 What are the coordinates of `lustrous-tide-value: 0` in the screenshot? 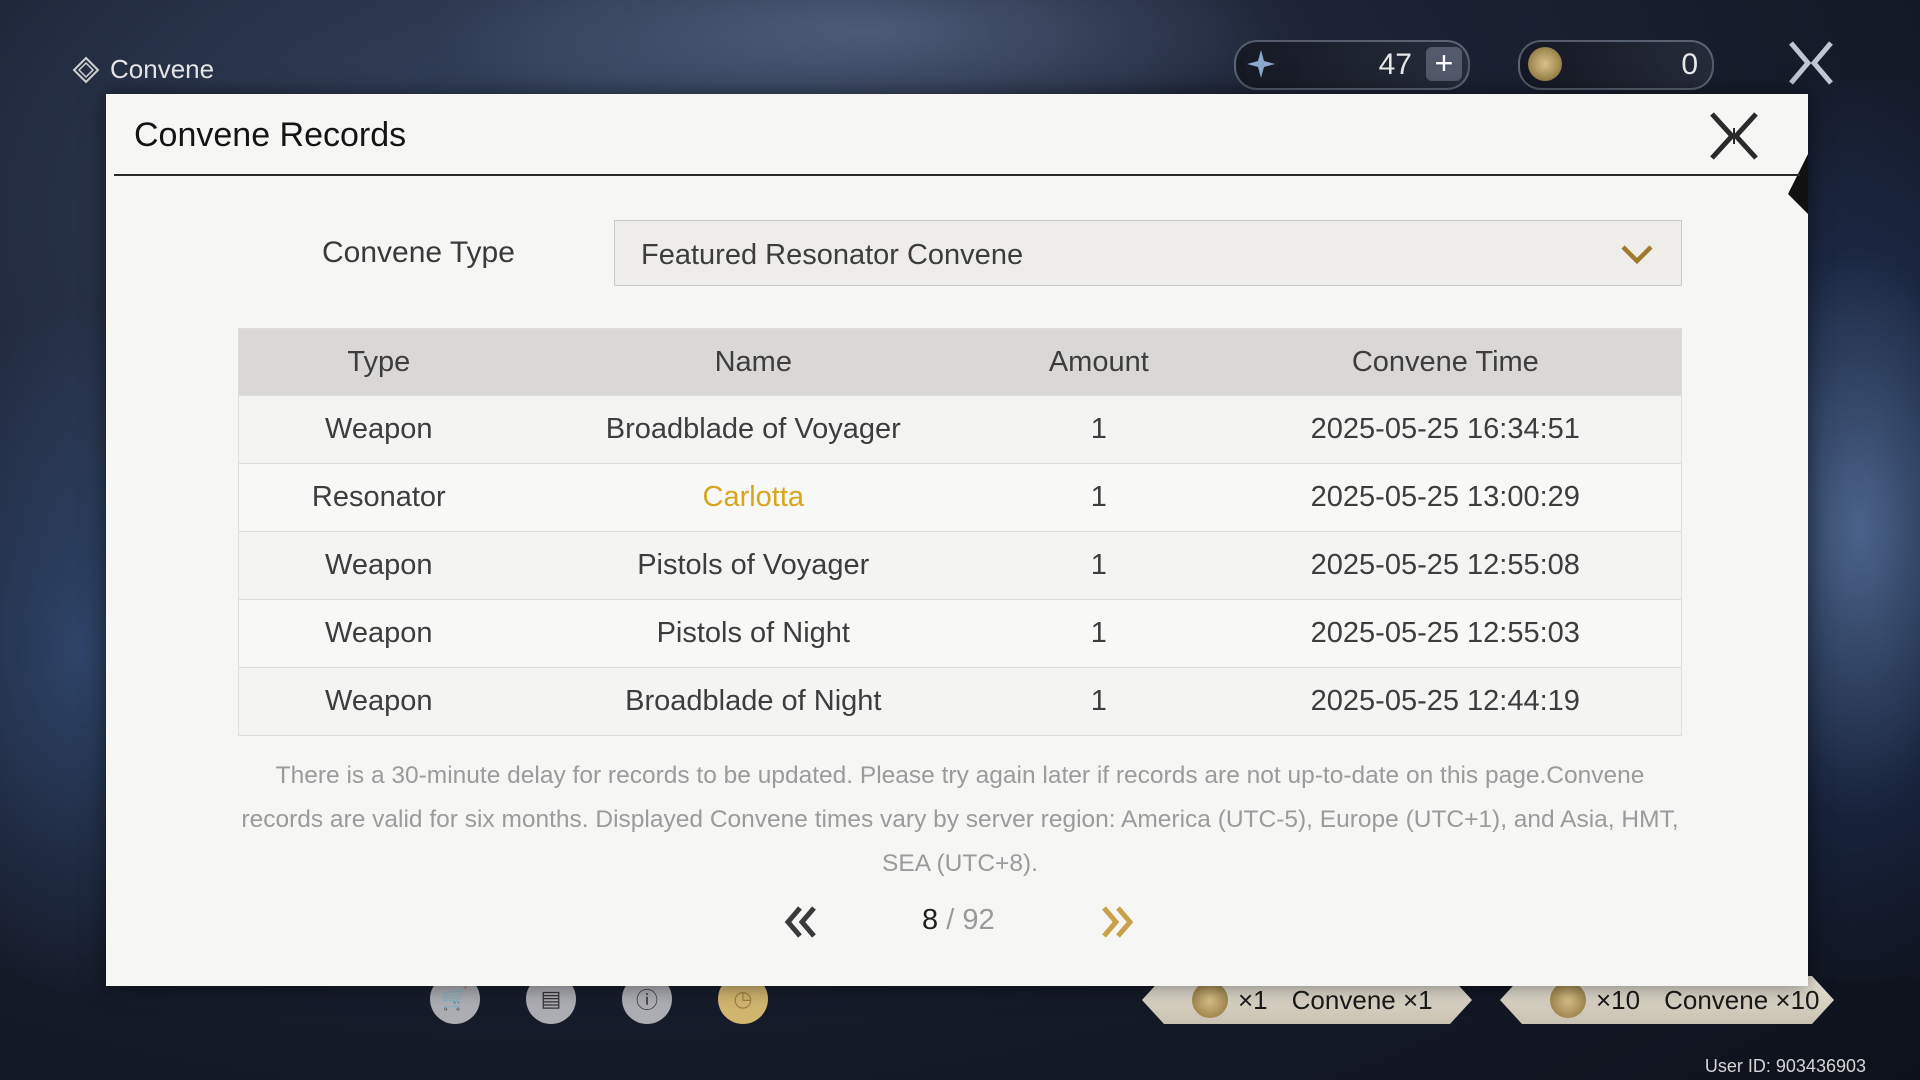 It's located at (1689, 64).